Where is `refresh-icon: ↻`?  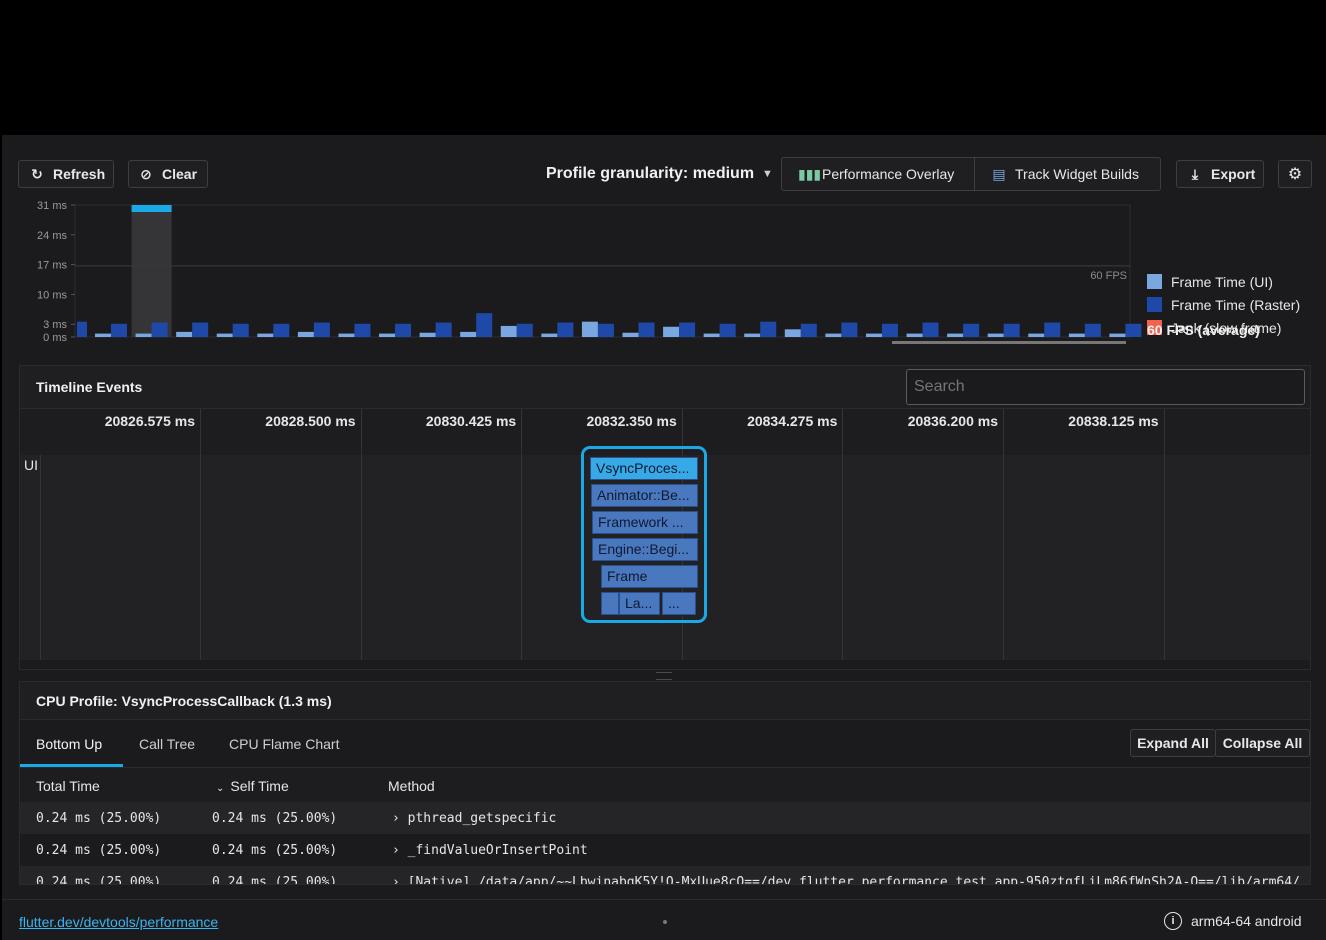 refresh-icon: ↻ is located at coordinates (37, 173).